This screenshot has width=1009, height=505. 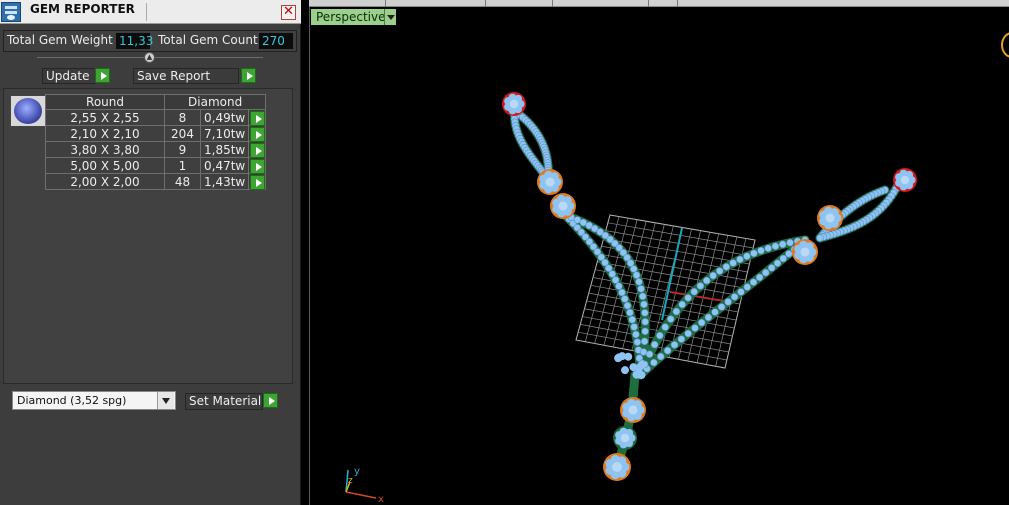 What do you see at coordinates (224, 133) in the screenshot?
I see `gem-weight: 7,10tw` at bounding box center [224, 133].